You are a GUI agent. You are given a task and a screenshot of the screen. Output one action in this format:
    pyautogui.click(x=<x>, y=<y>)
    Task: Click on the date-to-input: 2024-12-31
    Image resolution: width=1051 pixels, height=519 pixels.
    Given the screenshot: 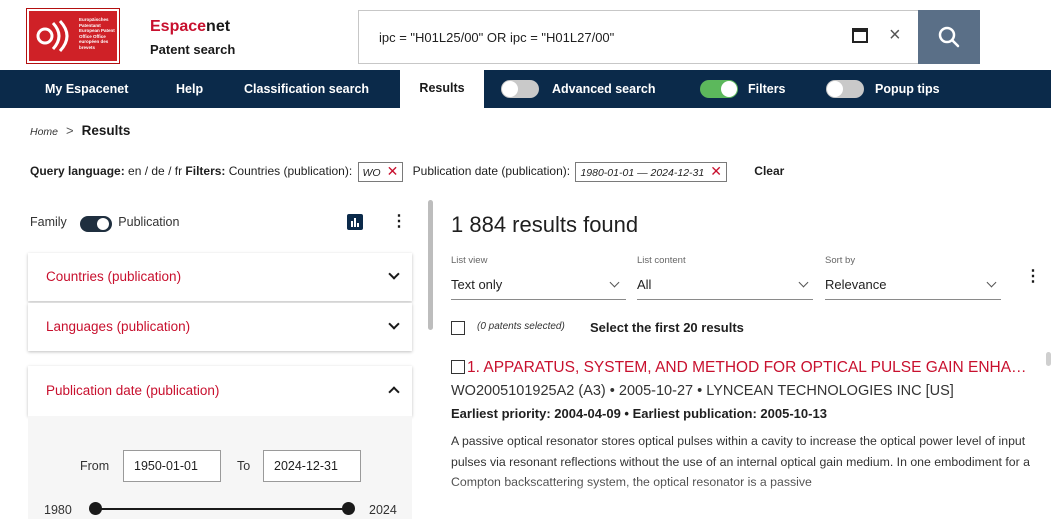 What is the action you would take?
    pyautogui.click(x=312, y=466)
    